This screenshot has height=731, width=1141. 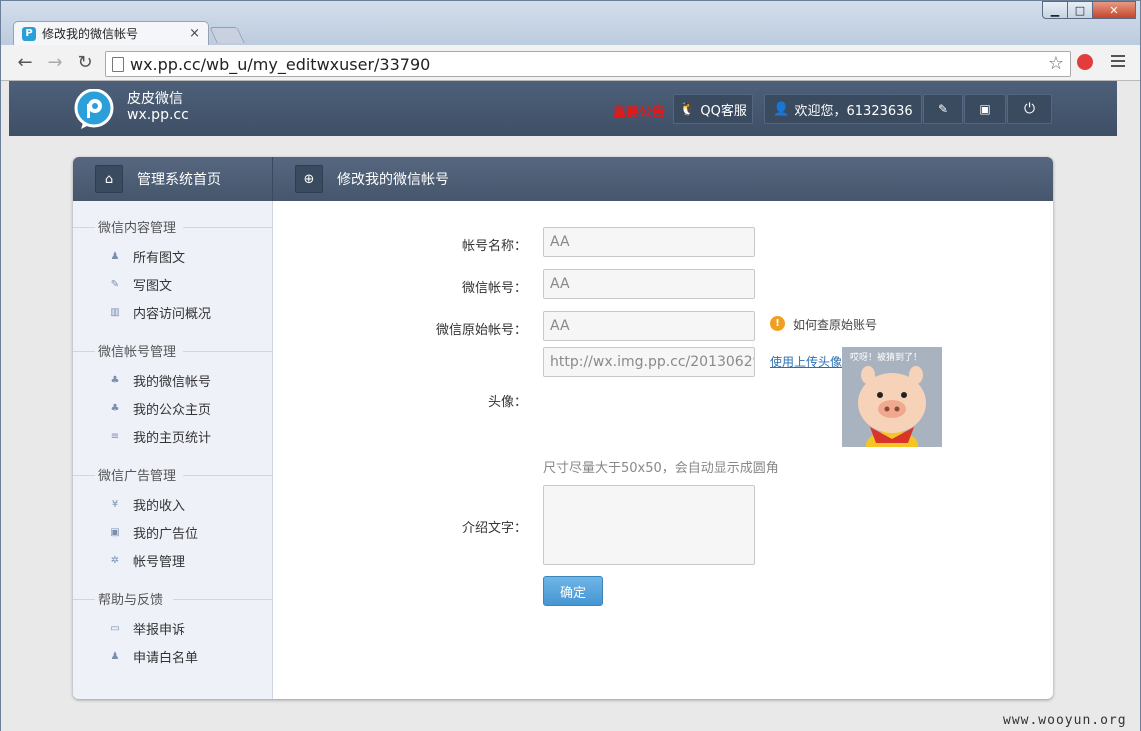 I want to click on address-bar: wx.pp.cc/wb_u/my_editwxuser/33790 ☆, so click(x=588, y=64).